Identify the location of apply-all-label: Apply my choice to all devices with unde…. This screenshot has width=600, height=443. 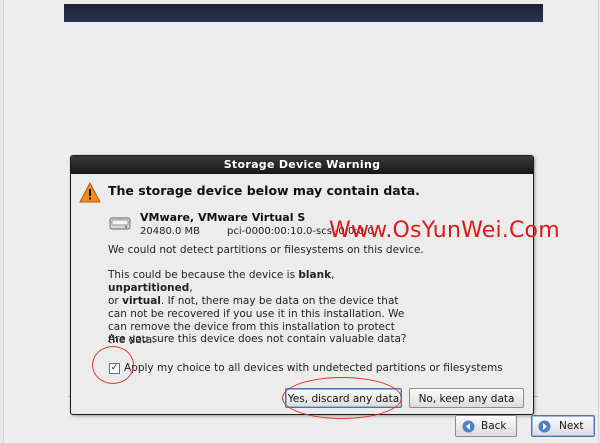
(313, 368).